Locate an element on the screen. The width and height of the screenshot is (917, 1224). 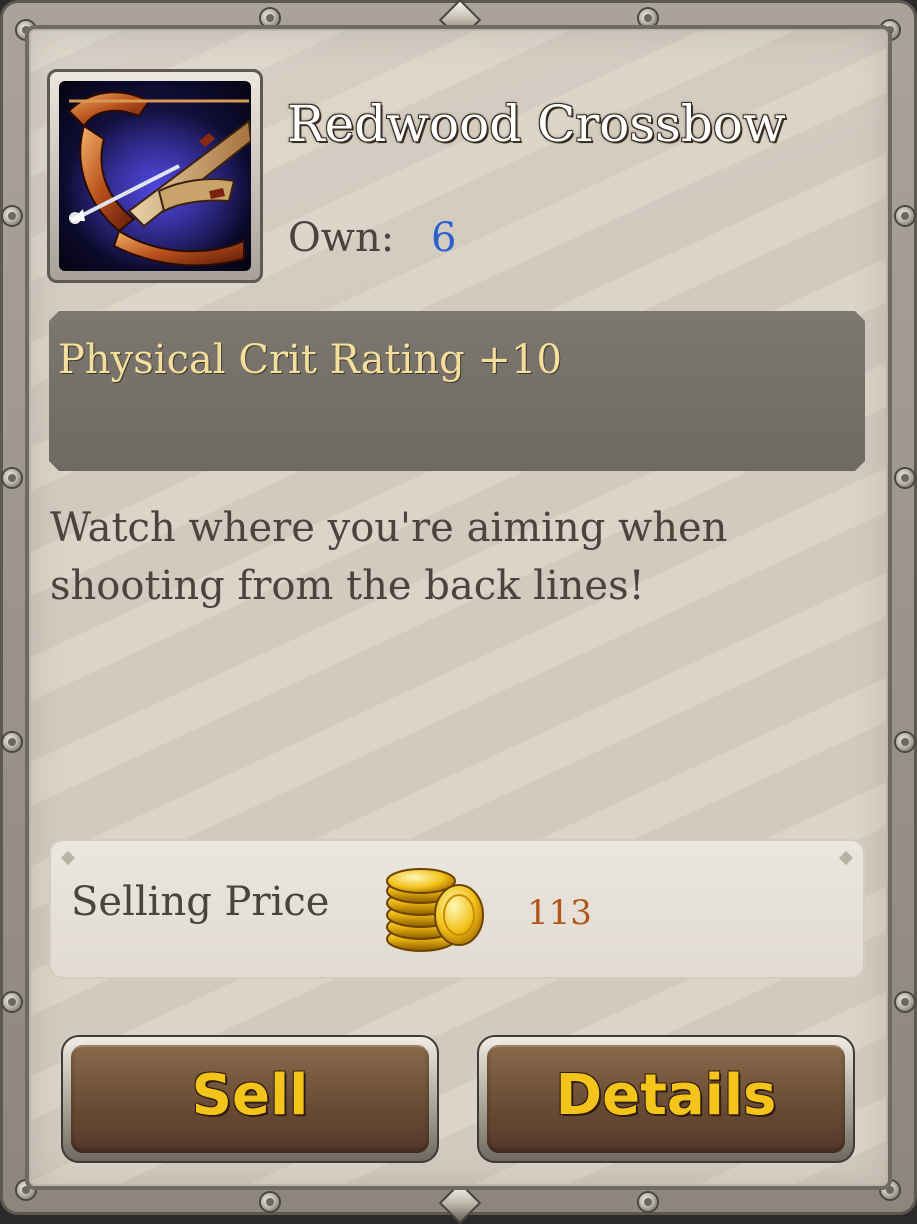
sell-button: Sell is located at coordinates (250, 1099).